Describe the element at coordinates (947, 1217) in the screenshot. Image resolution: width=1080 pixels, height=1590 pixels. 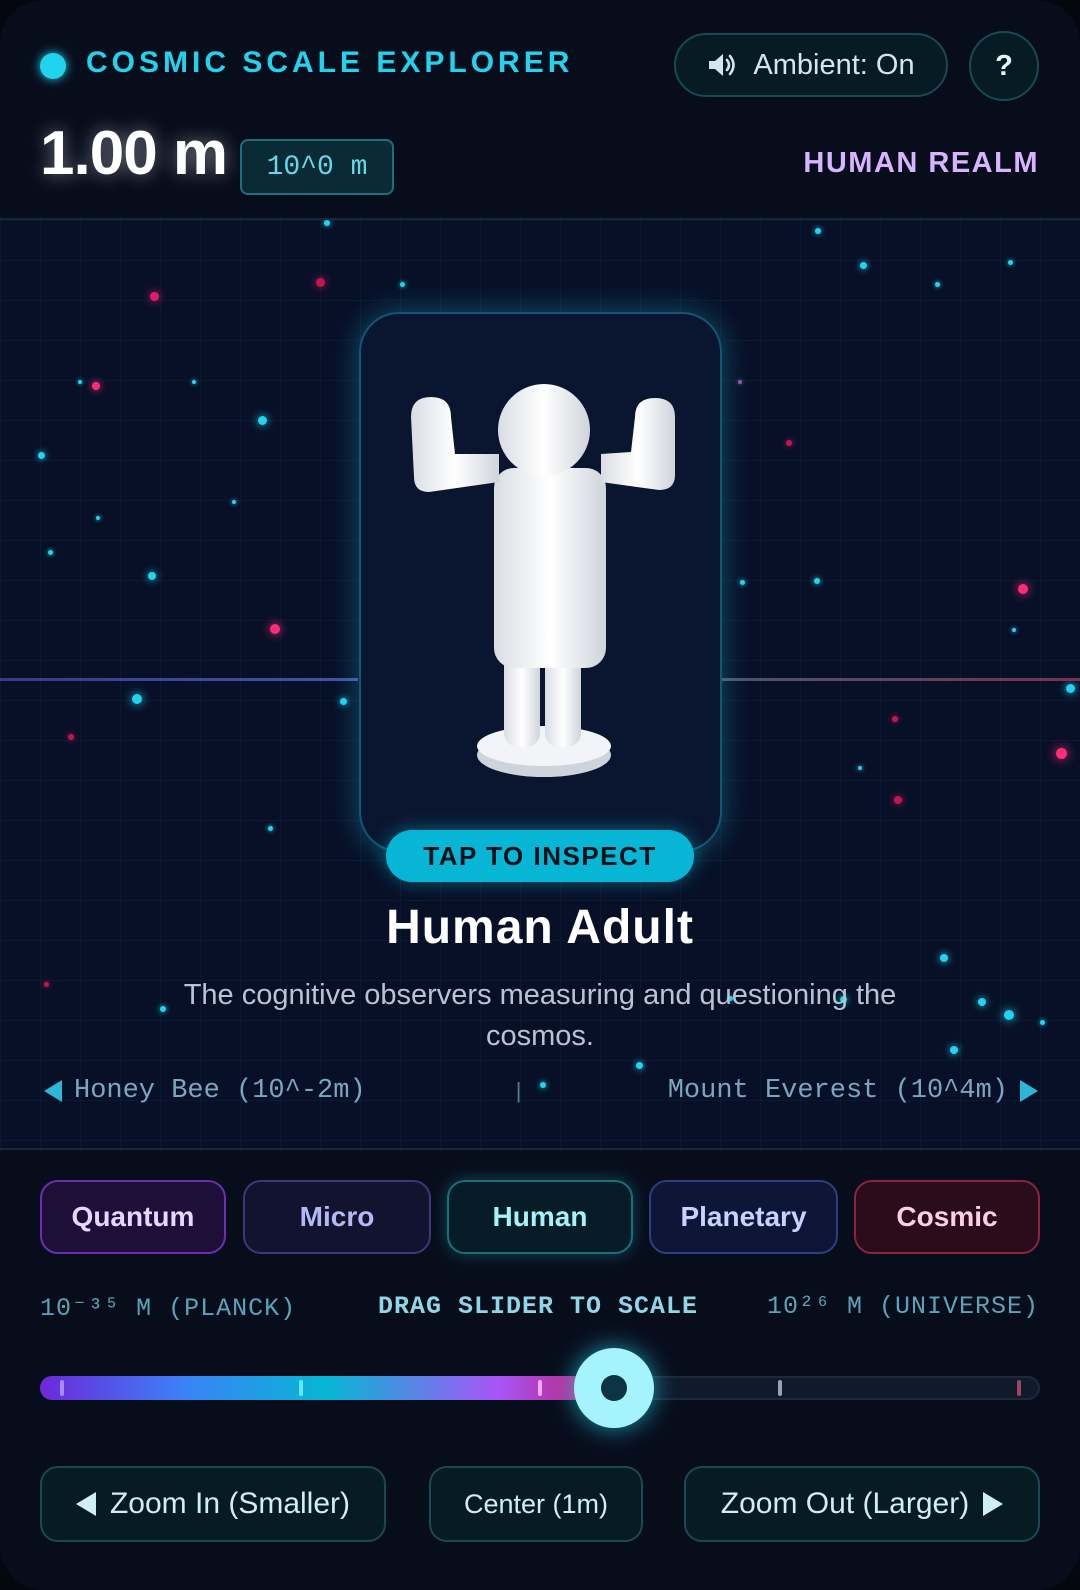
I see `tab-cosmic: Cosmic` at that location.